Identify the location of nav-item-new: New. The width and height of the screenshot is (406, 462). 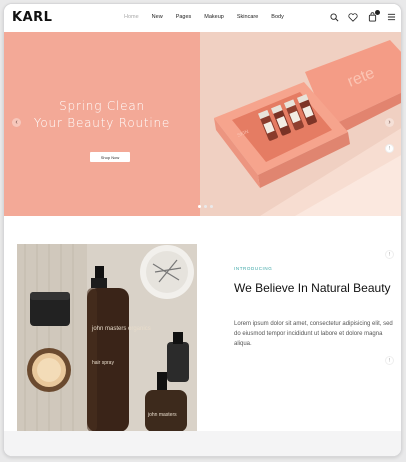
(157, 17).